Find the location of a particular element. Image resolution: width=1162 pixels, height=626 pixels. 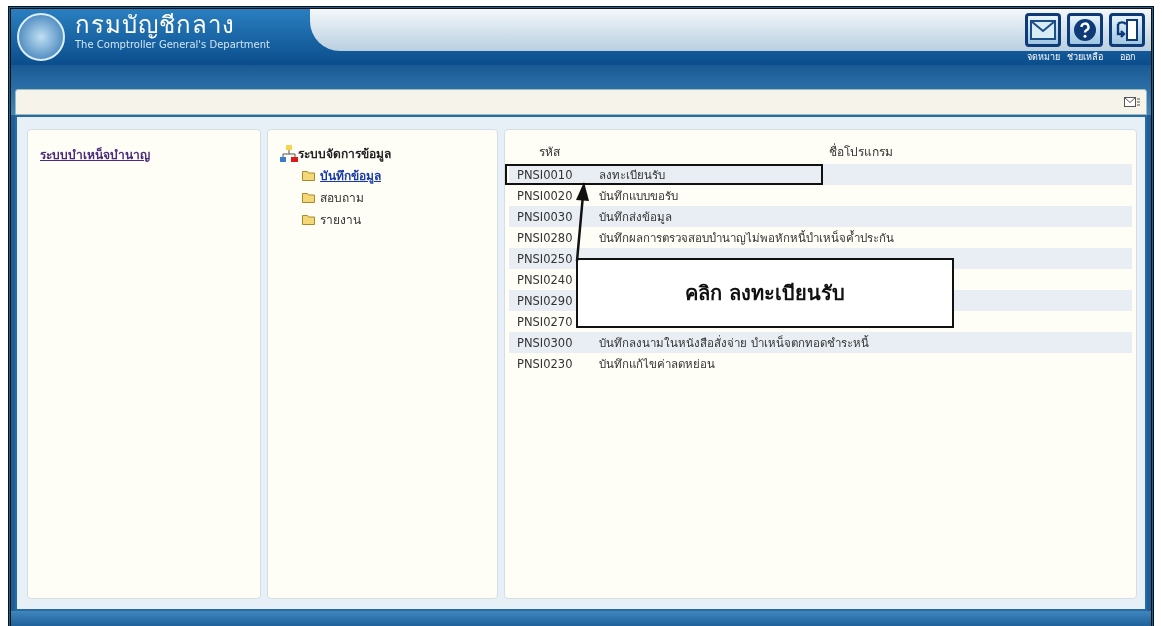

program-code: PNSI0250 is located at coordinates (545, 258).